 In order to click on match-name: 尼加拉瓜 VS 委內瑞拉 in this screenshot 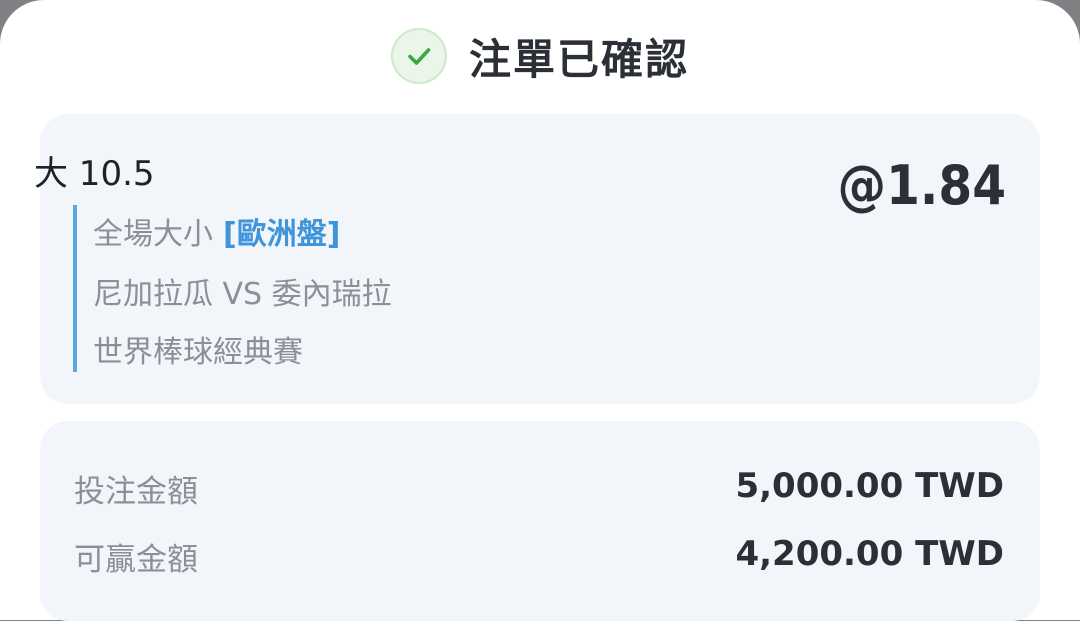, I will do `click(242, 294)`.